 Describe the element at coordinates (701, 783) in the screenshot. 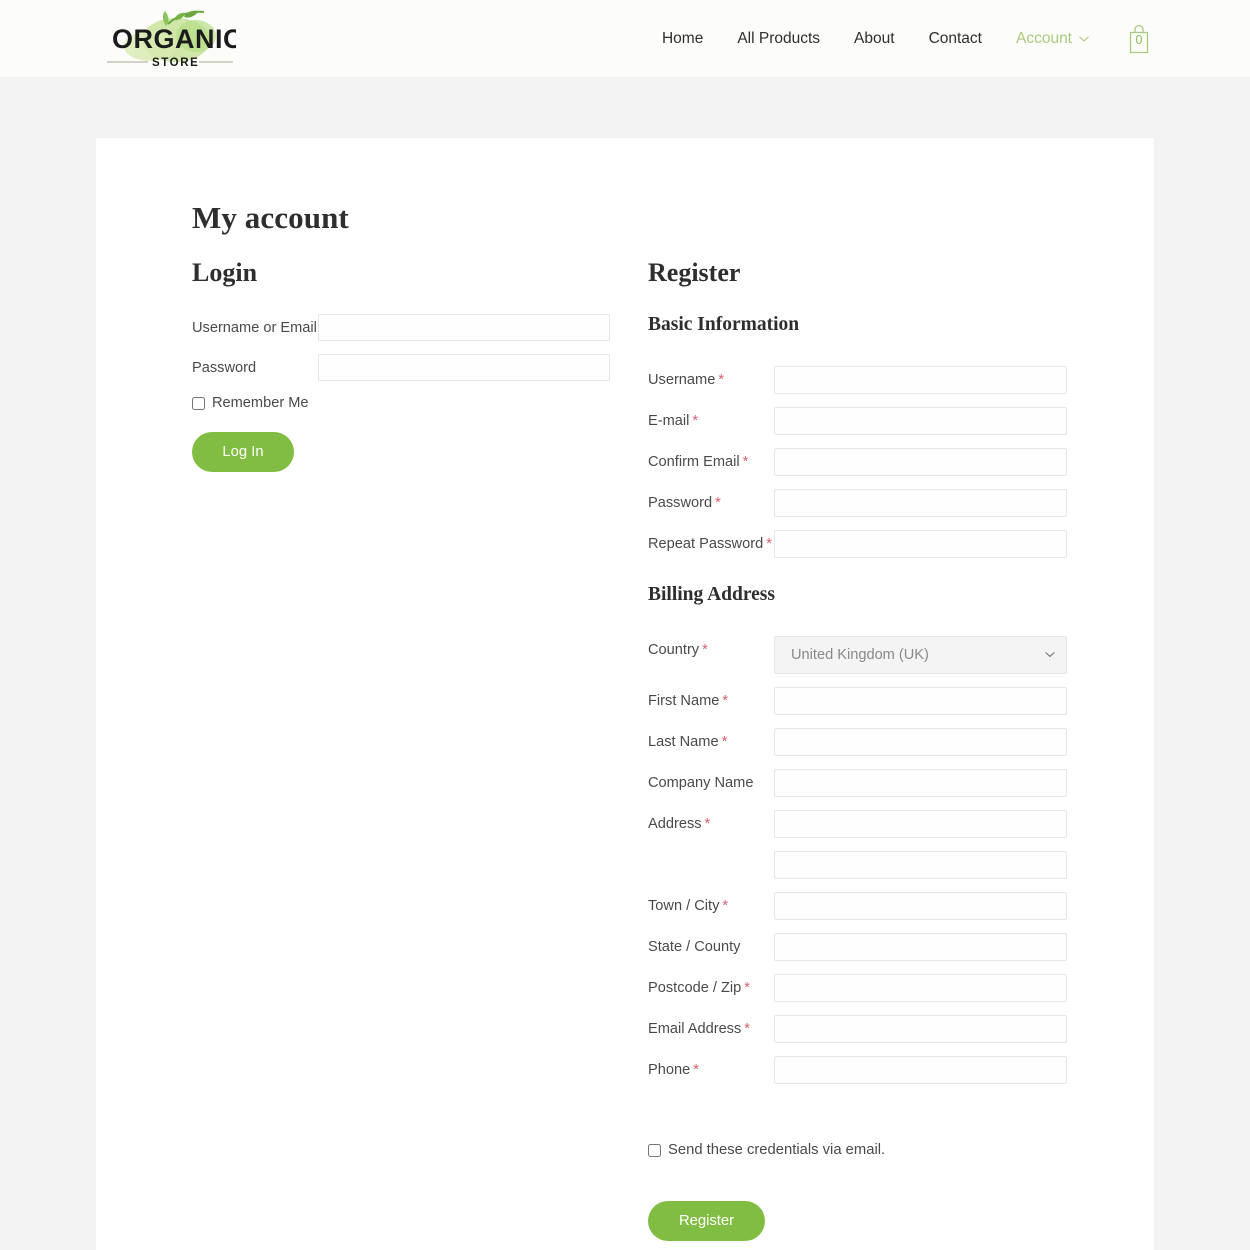

I see `billing-company-name-label: Company Name` at that location.